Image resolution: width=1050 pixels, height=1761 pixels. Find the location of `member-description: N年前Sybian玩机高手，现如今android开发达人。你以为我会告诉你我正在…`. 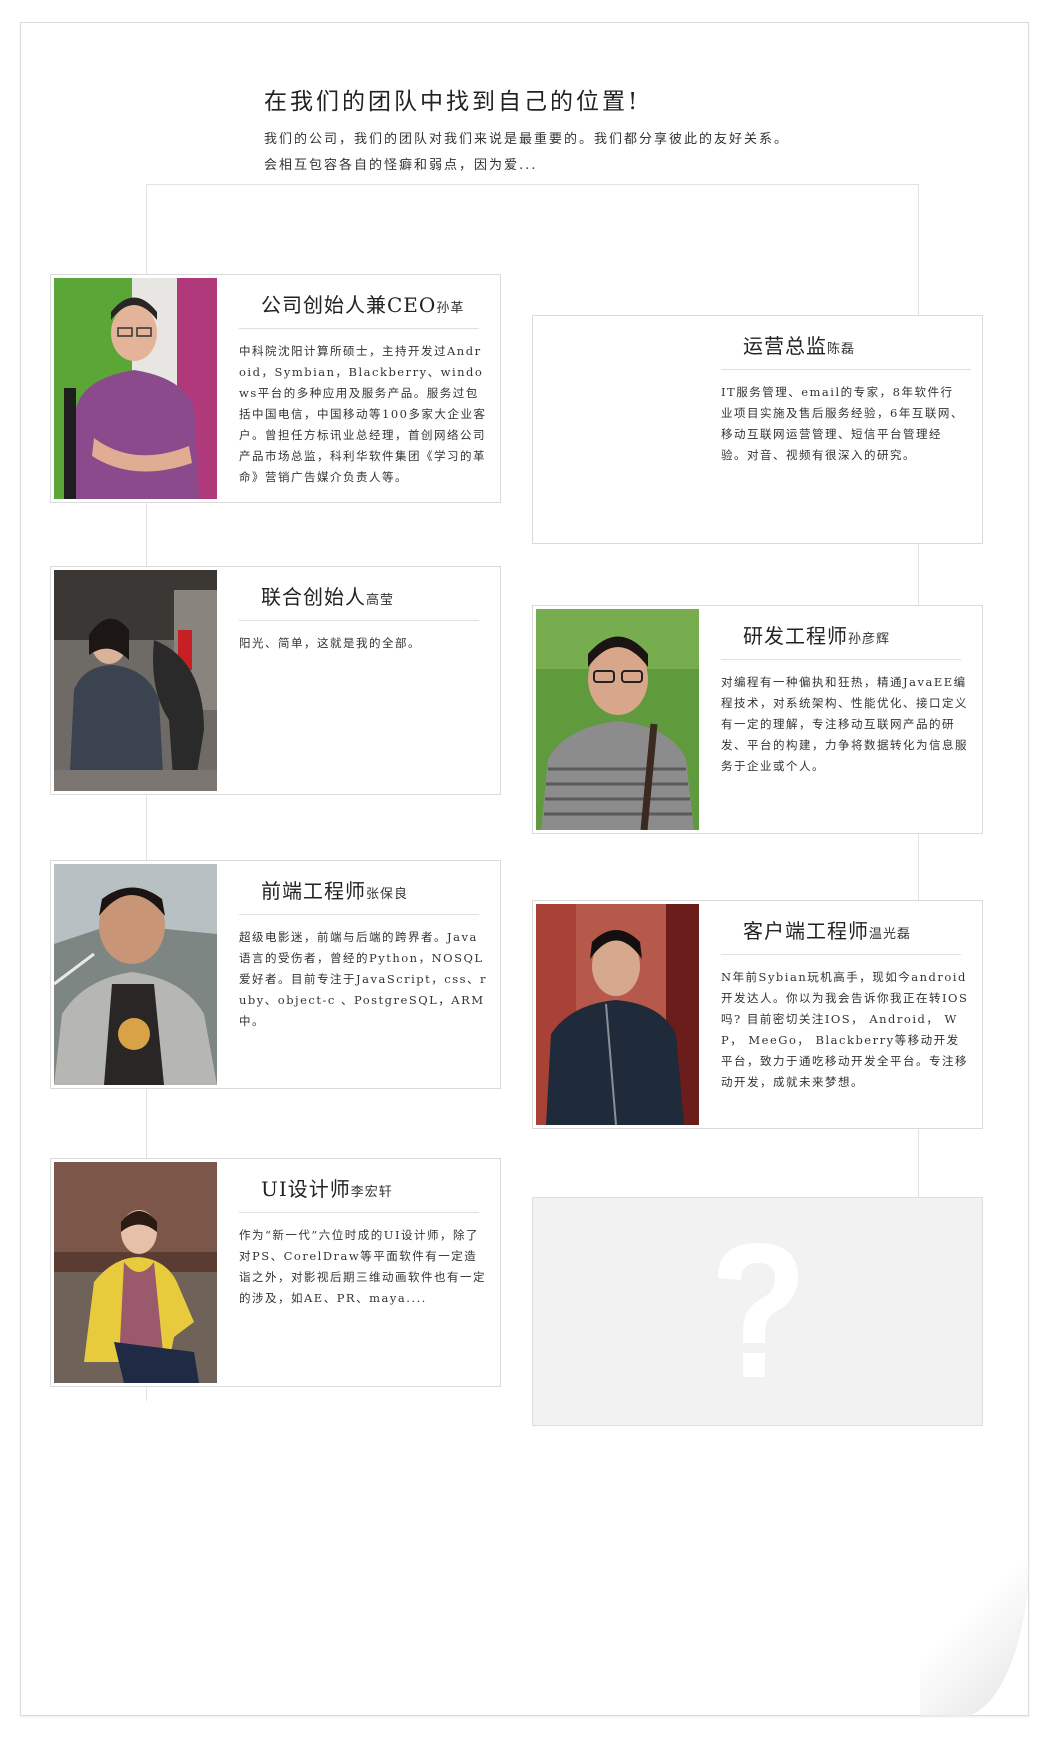

member-description: N年前Sybian玩机高手，现如今android开发达人。你以为我会告诉你我正在… is located at coordinates (845, 1029).